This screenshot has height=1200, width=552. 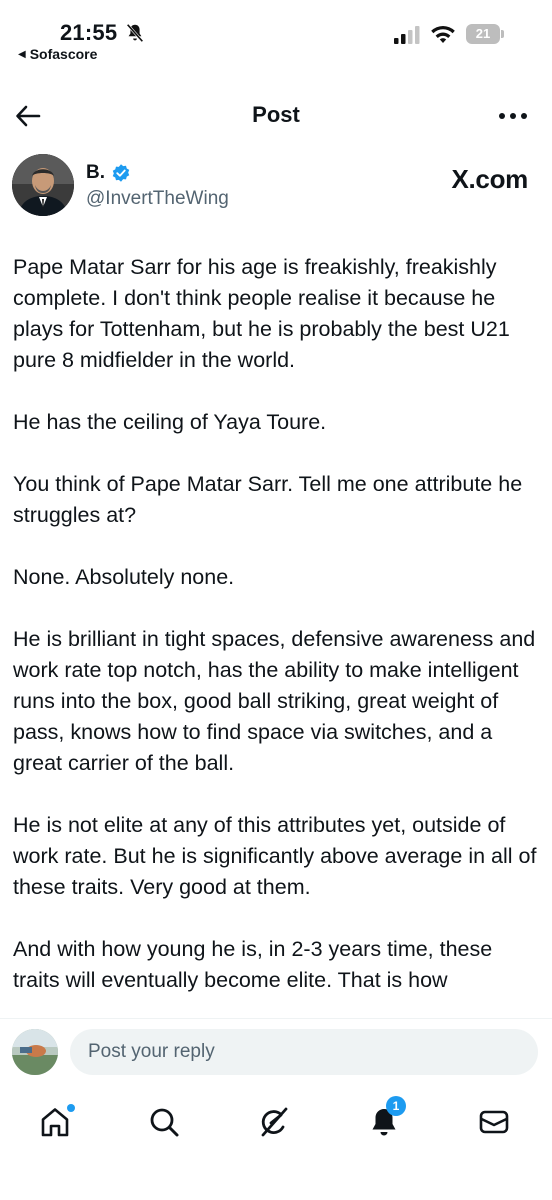 I want to click on status-time: 21:55, so click(x=89, y=32).